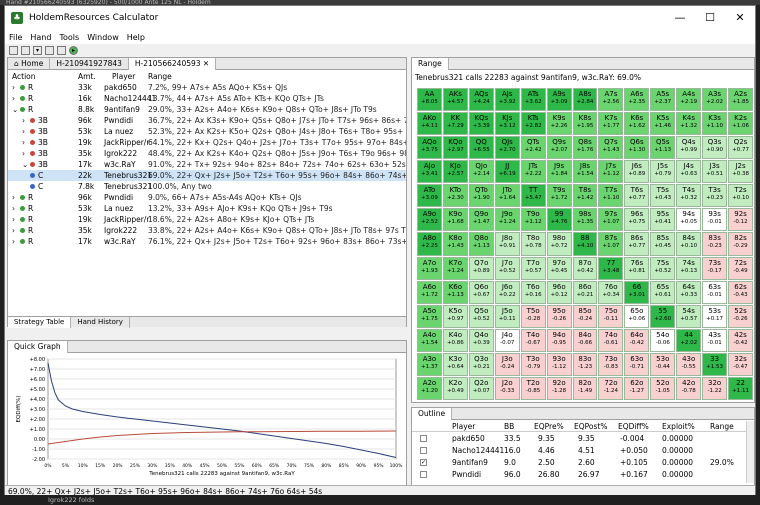 The width and height of the screenshot is (760, 505). What do you see at coordinates (559, 244) in the screenshot?
I see `range-cell: 98o +0.72` at bounding box center [559, 244].